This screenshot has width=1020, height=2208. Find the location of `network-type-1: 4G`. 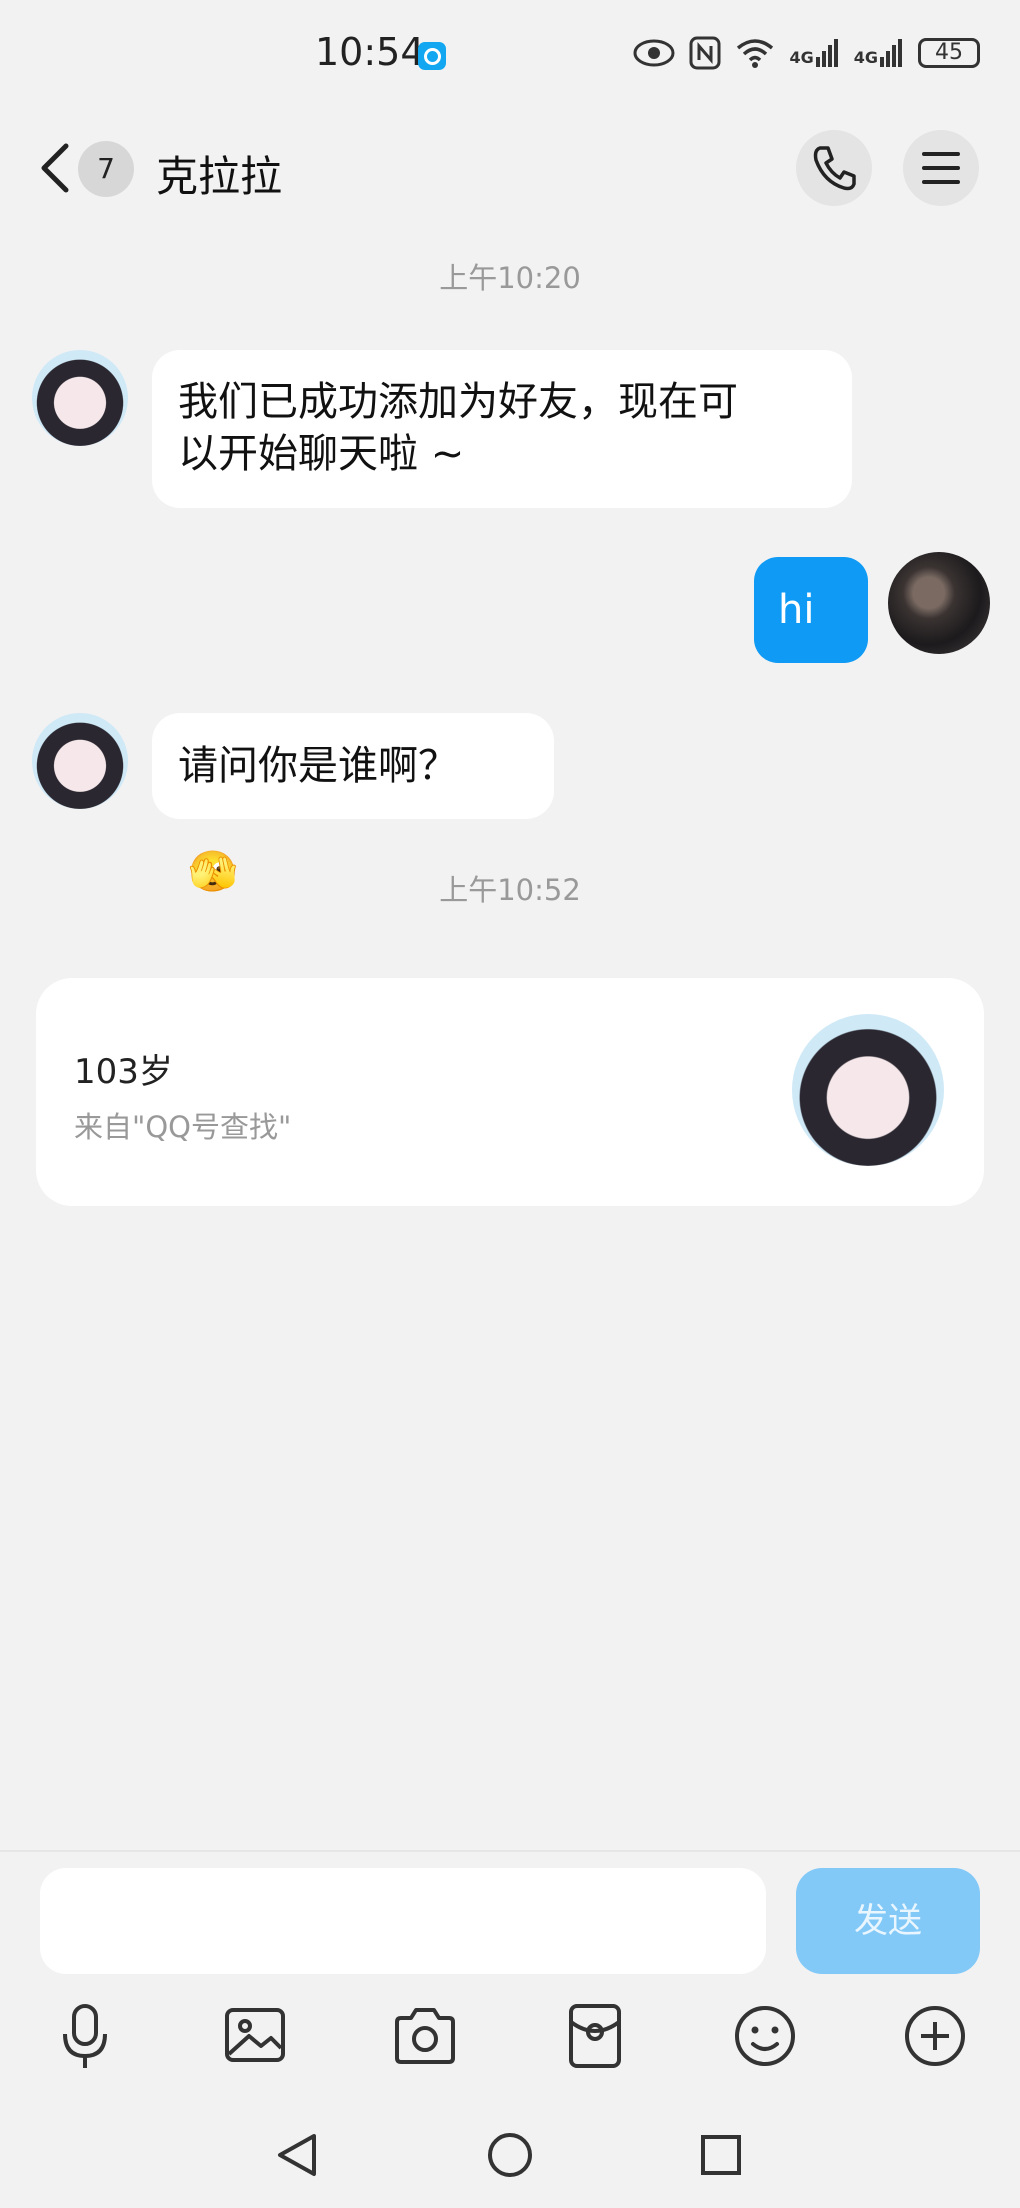

network-type-1: 4G is located at coordinates (801, 57).